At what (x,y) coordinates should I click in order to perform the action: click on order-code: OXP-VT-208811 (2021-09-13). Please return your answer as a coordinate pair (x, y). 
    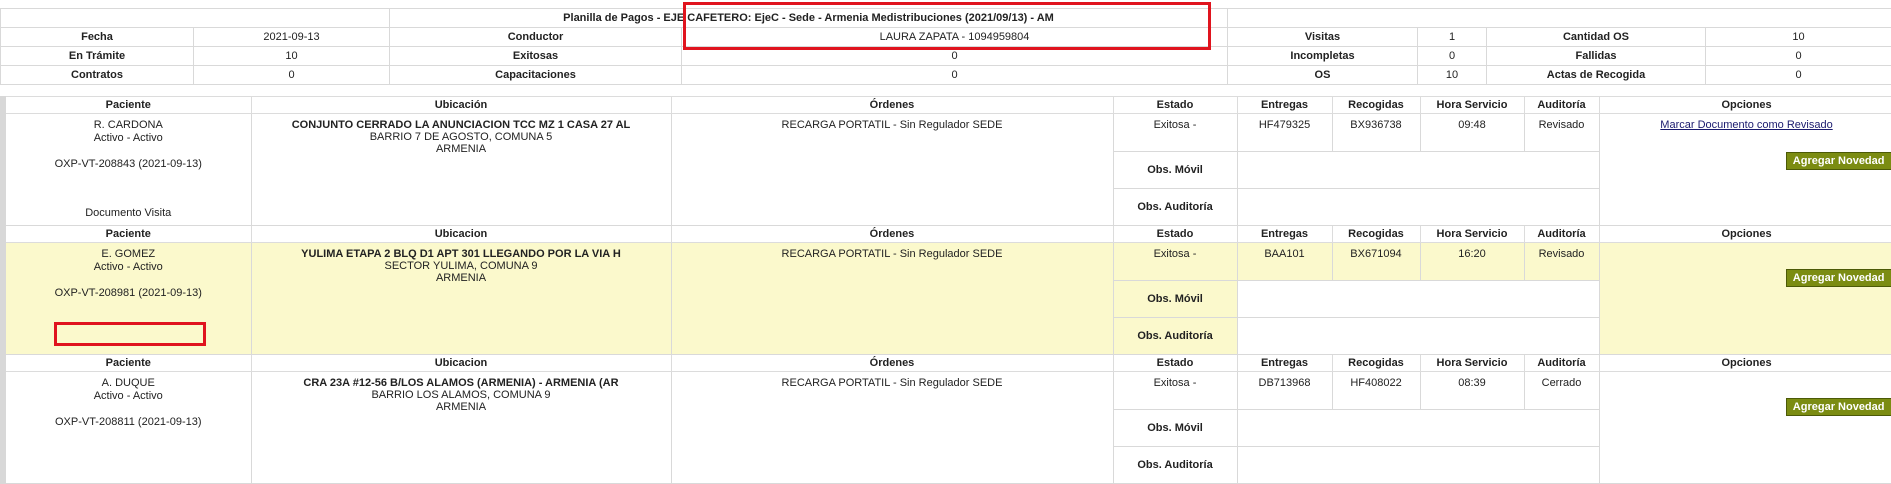
    Looking at the image, I should click on (128, 422).